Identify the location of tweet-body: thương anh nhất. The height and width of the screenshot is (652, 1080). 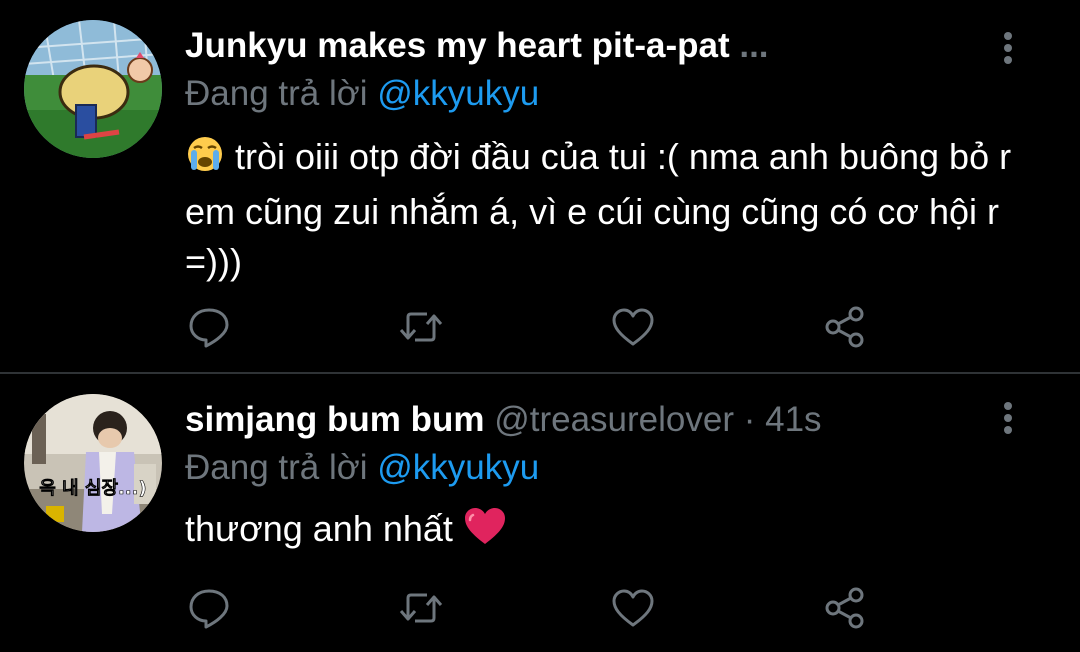
(319, 528).